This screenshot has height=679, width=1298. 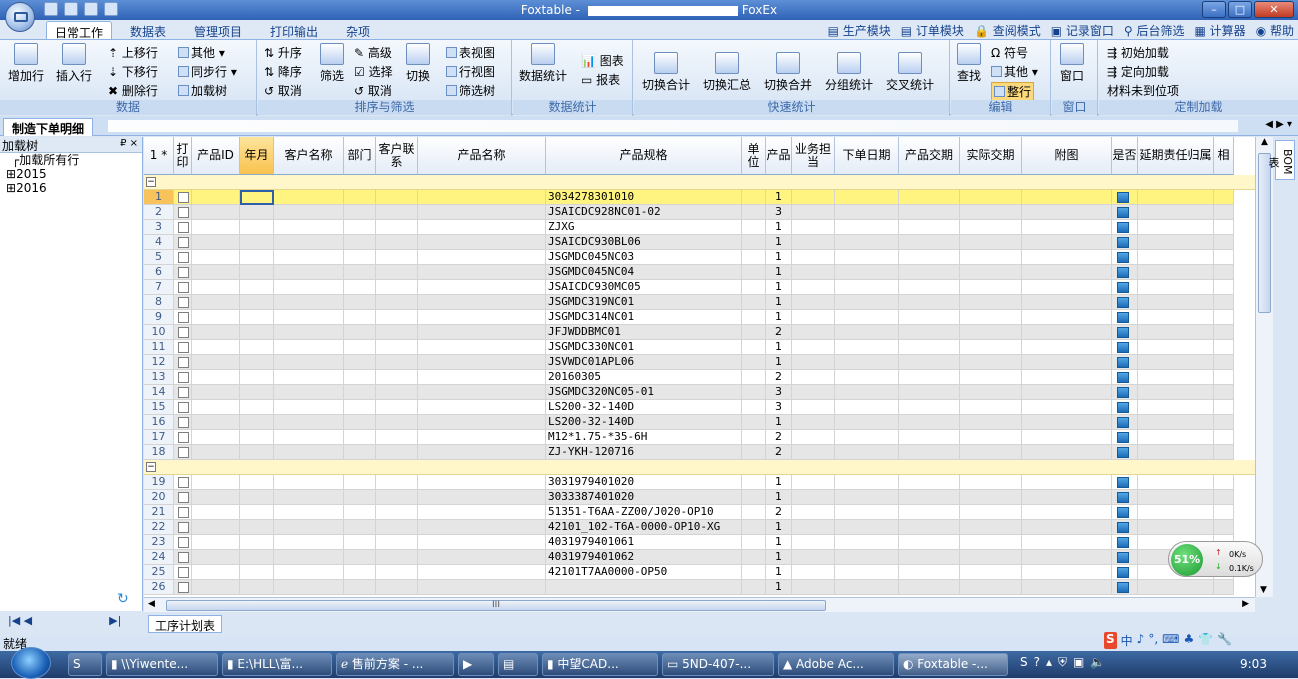 What do you see at coordinates (644, 557) in the screenshot?
I see `cell-product-spec: 4031979401062` at bounding box center [644, 557].